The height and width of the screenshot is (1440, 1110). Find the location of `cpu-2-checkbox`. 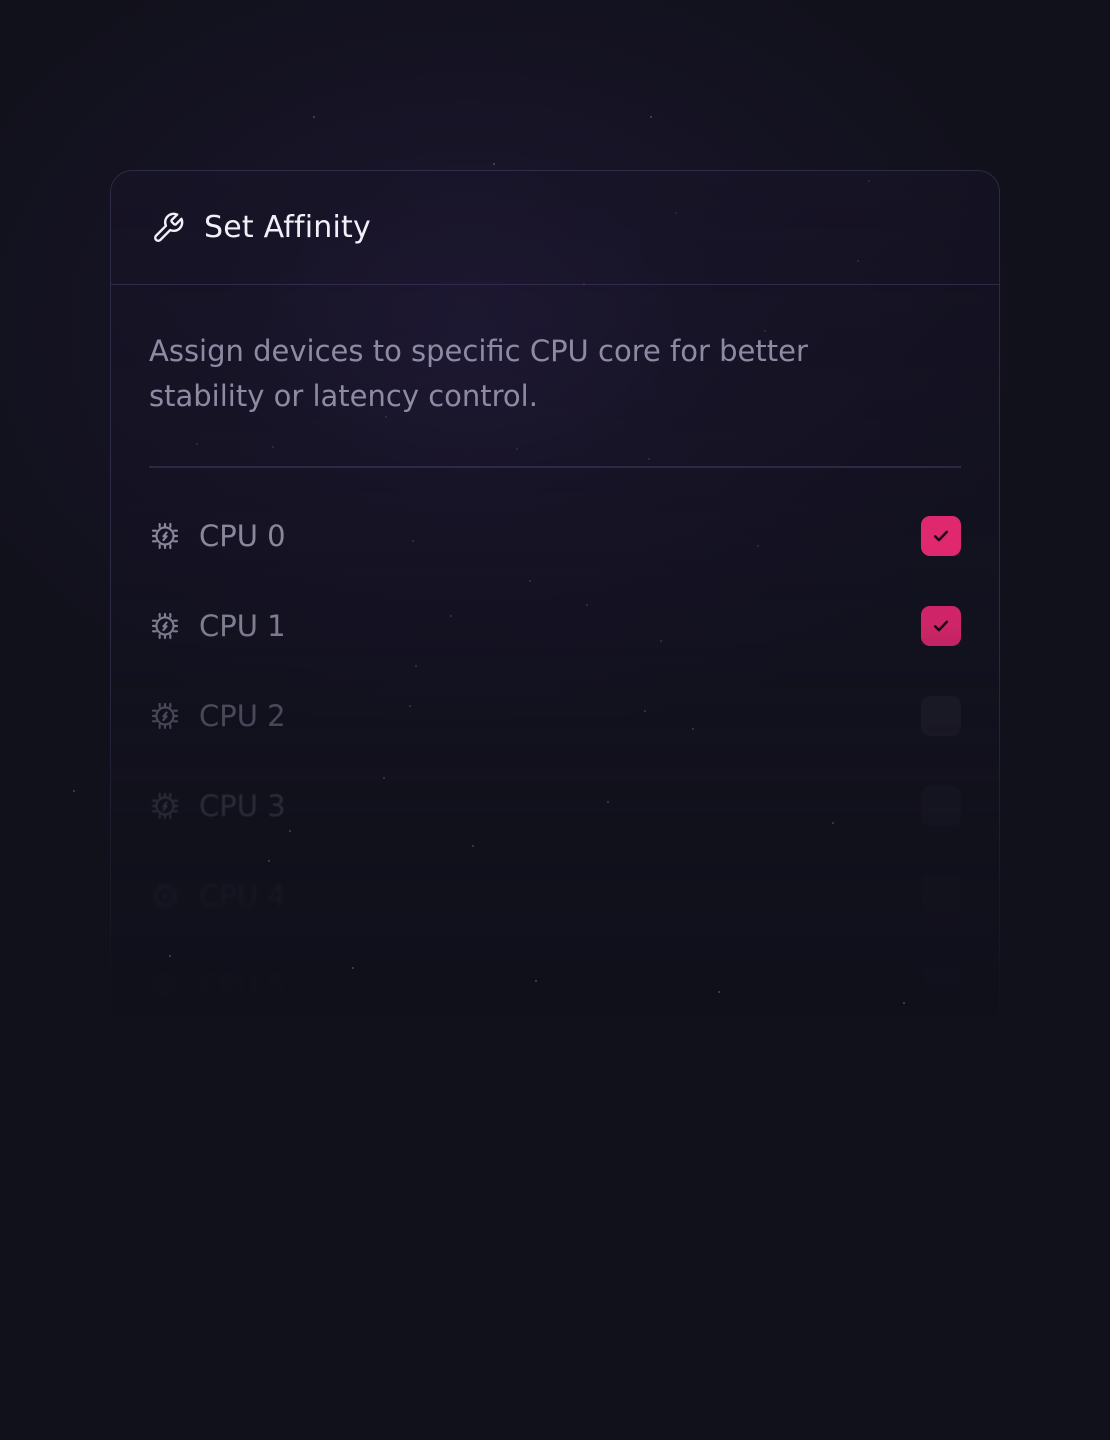

cpu-2-checkbox is located at coordinates (941, 716).